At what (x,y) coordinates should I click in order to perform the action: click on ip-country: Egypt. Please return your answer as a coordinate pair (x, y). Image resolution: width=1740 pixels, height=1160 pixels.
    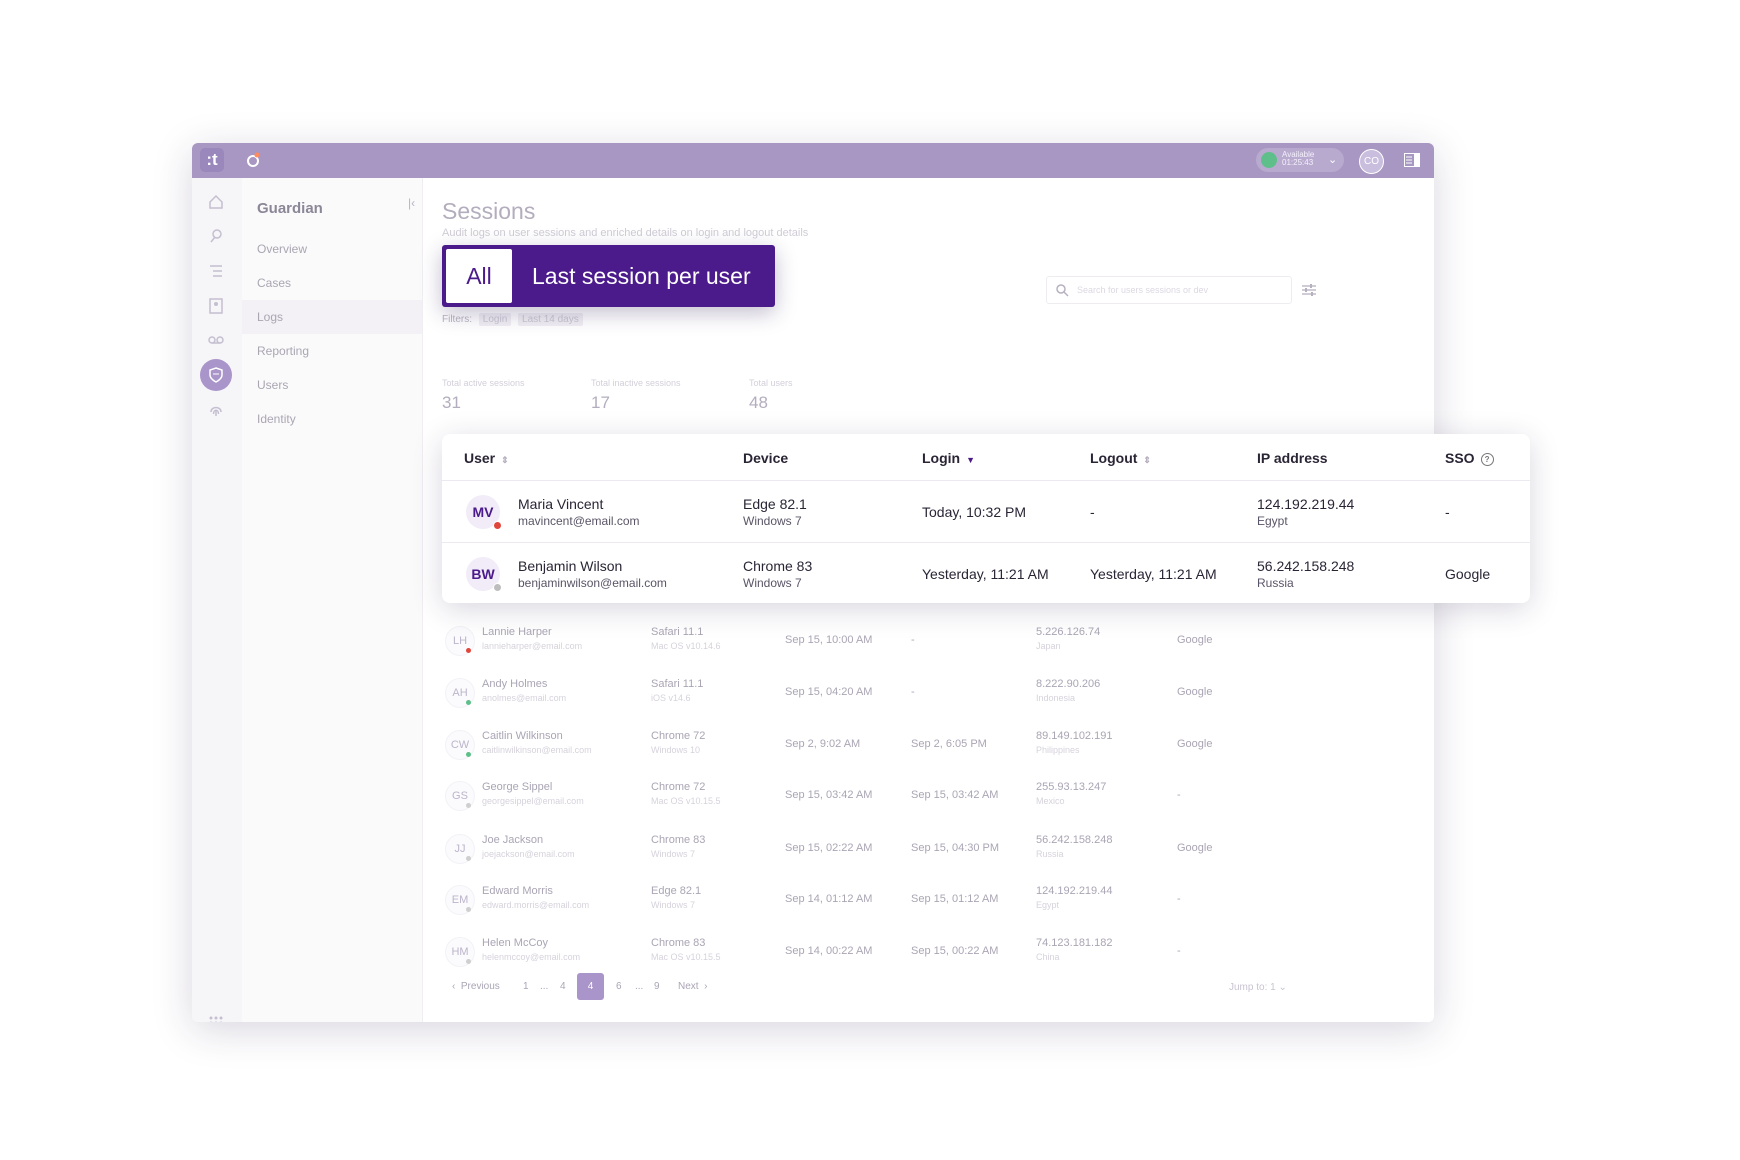
    Looking at the image, I should click on (1272, 521).